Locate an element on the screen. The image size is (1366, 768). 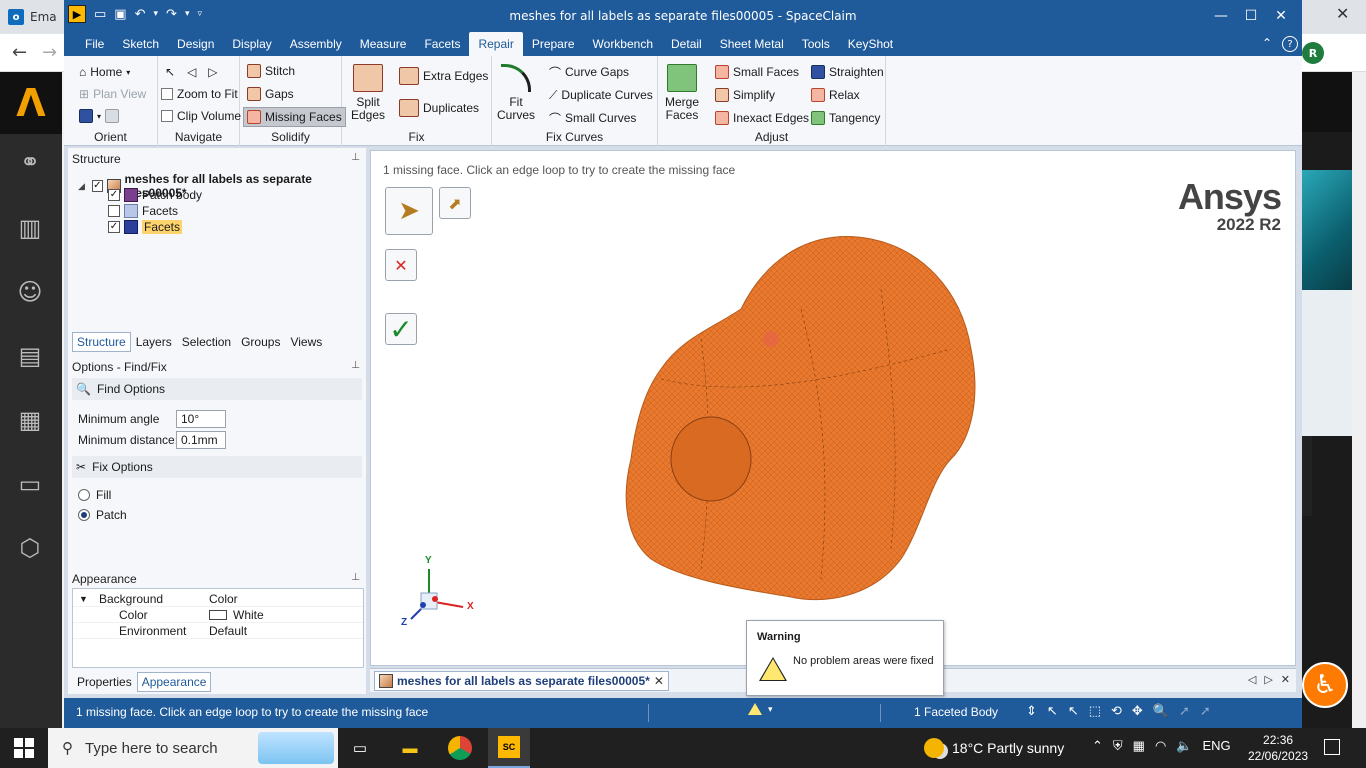
network-adapter-icon: ▦ is located at coordinates (1139, 746).